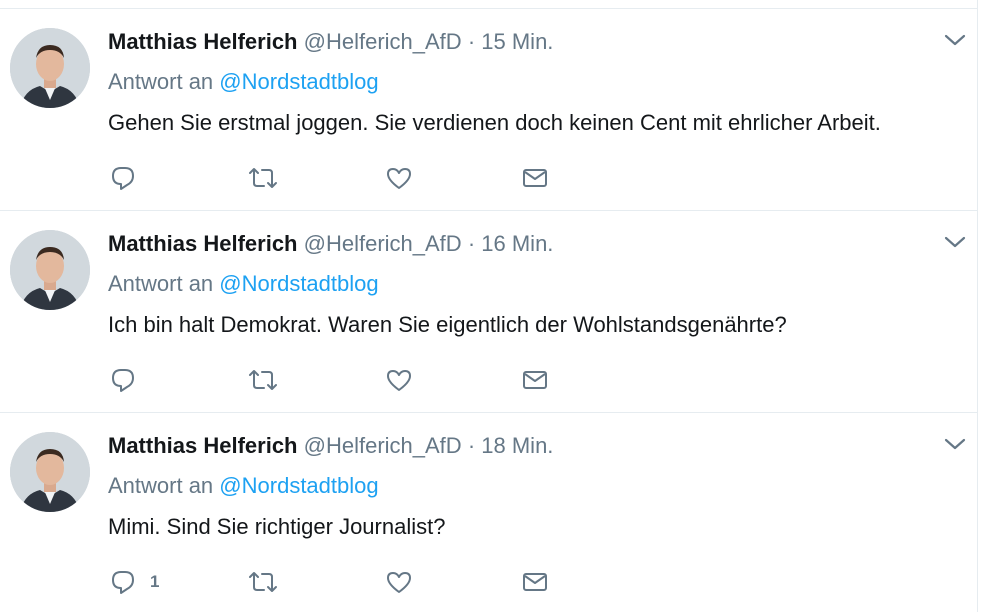 The height and width of the screenshot is (614, 996). Describe the element at coordinates (517, 41) in the screenshot. I see `timestamp: 15 Min.` at that location.